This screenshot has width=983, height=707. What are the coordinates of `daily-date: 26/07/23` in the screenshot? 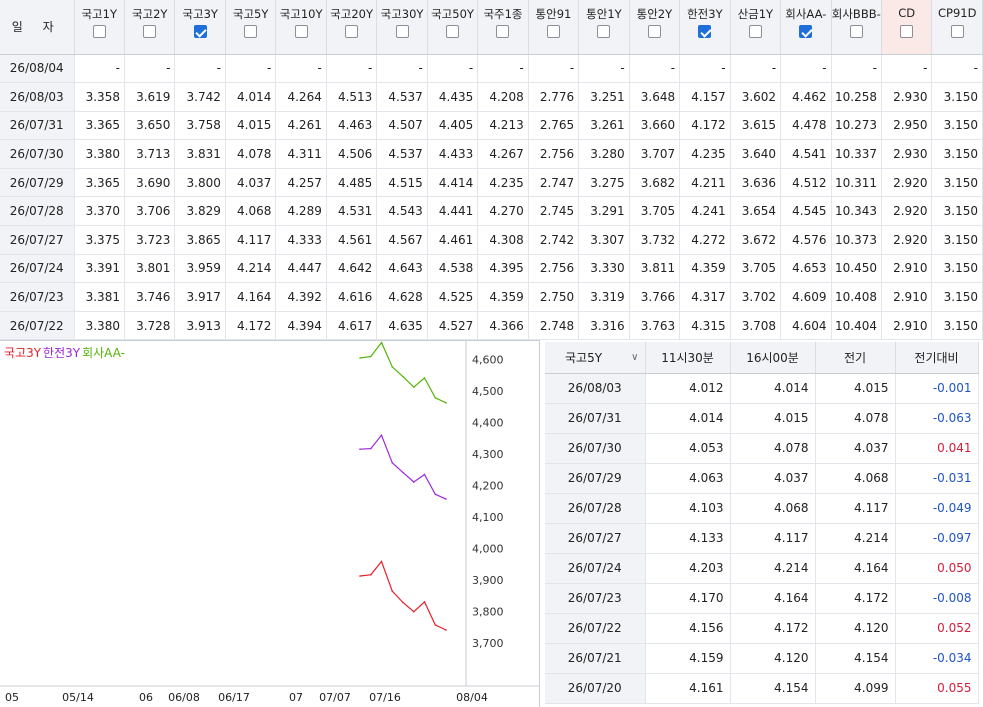 It's located at (595, 598).